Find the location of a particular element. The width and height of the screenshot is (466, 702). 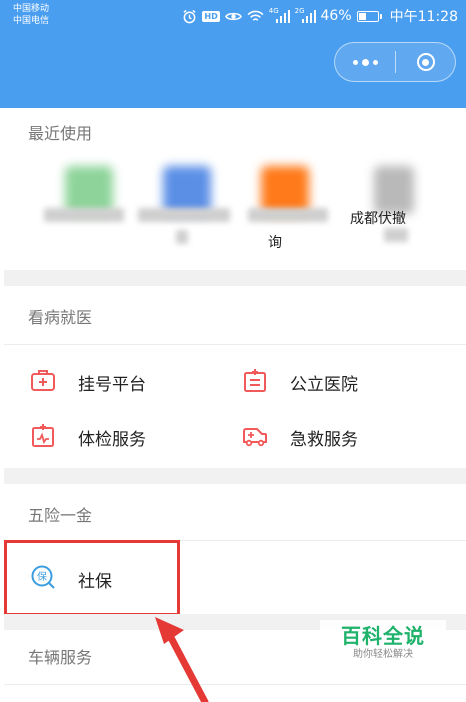

menu-label: 急救服务 is located at coordinates (324, 439).